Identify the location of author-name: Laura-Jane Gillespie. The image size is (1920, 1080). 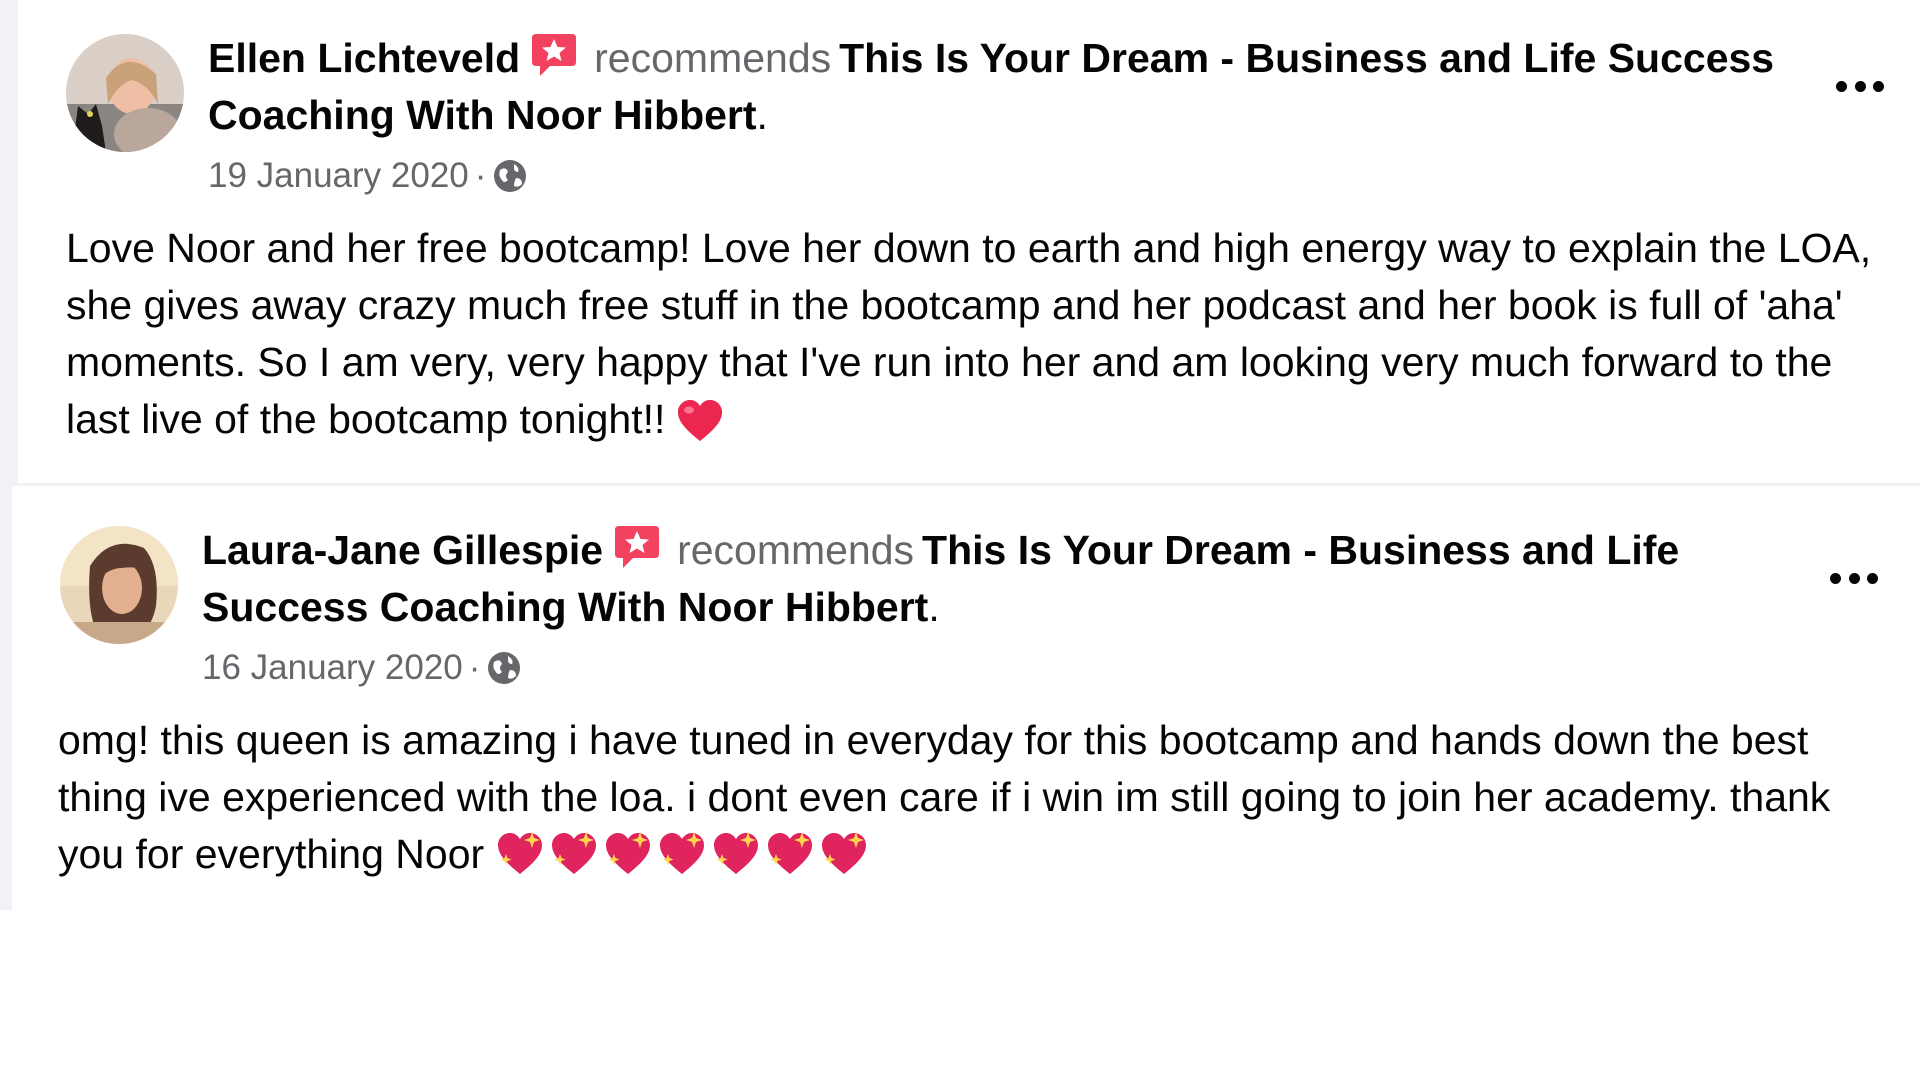
(402, 550).